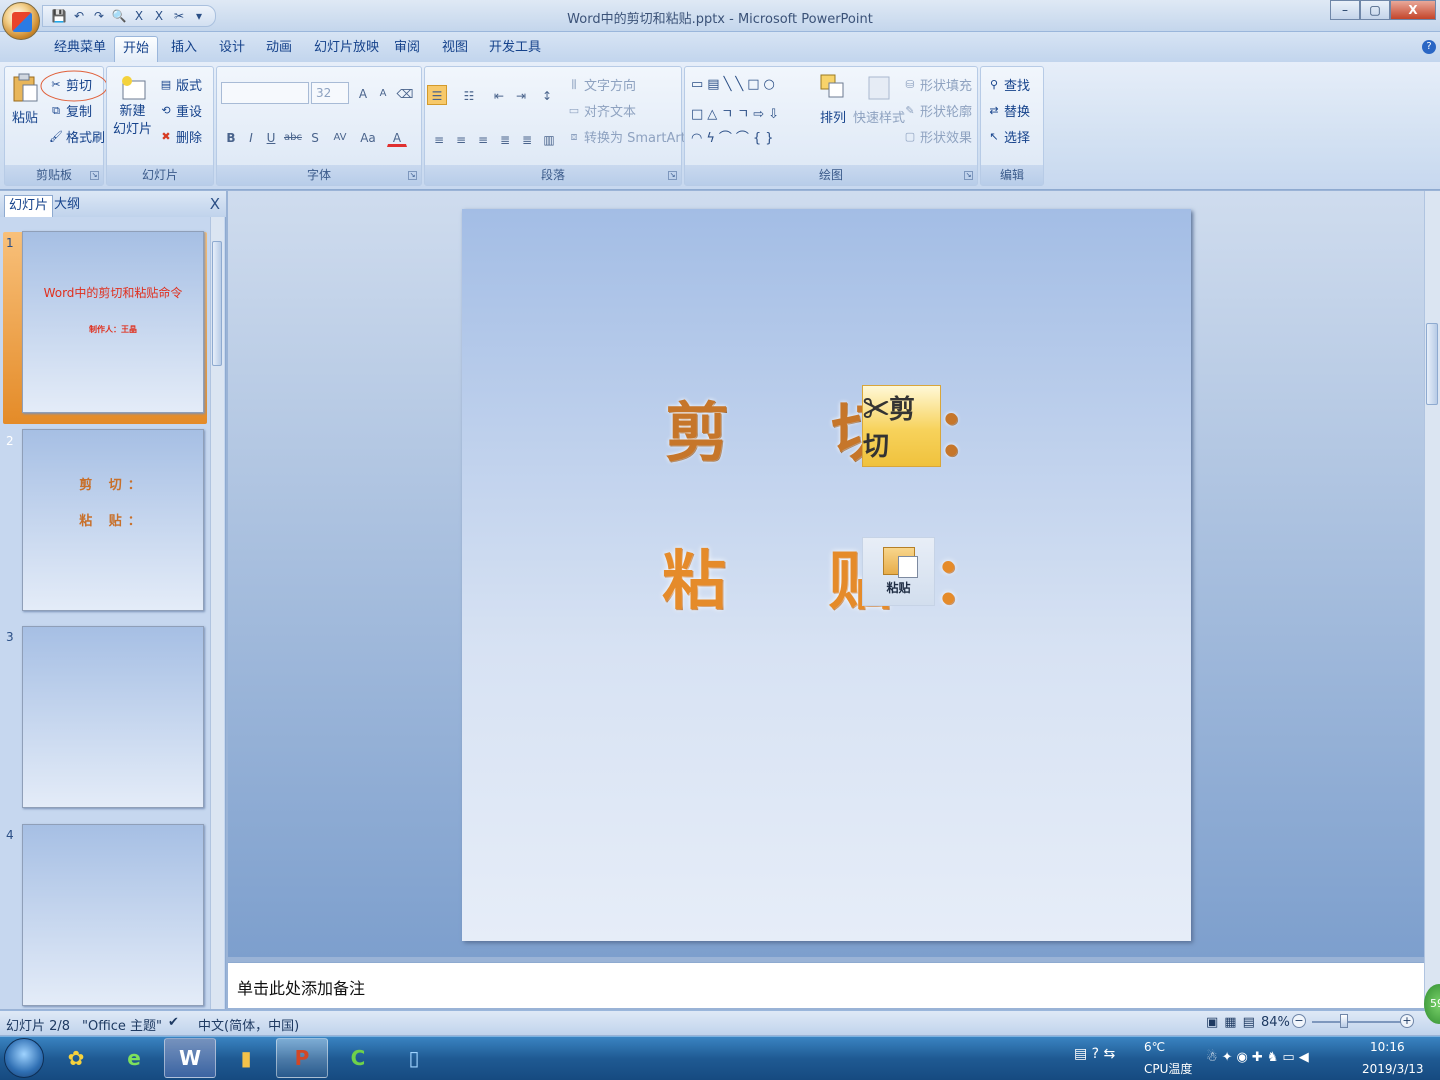 The image size is (1440, 1080). I want to click on shrink-font-button: A, so click(383, 93).